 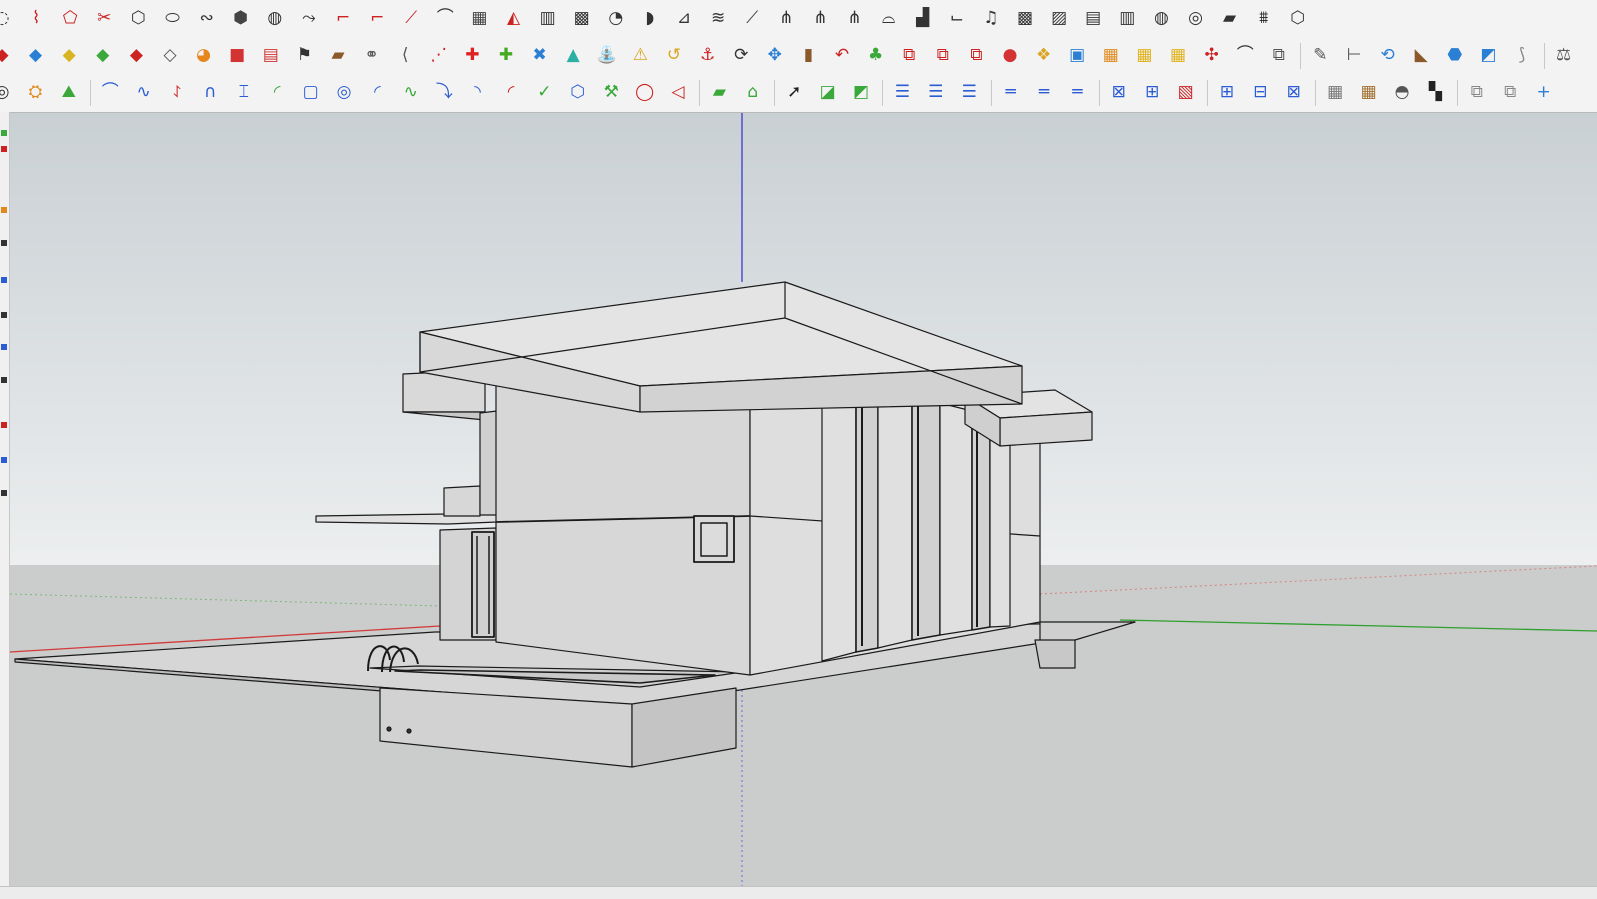 What do you see at coordinates (1544, 92) in the screenshot?
I see `add-blue-tool-icon: +` at bounding box center [1544, 92].